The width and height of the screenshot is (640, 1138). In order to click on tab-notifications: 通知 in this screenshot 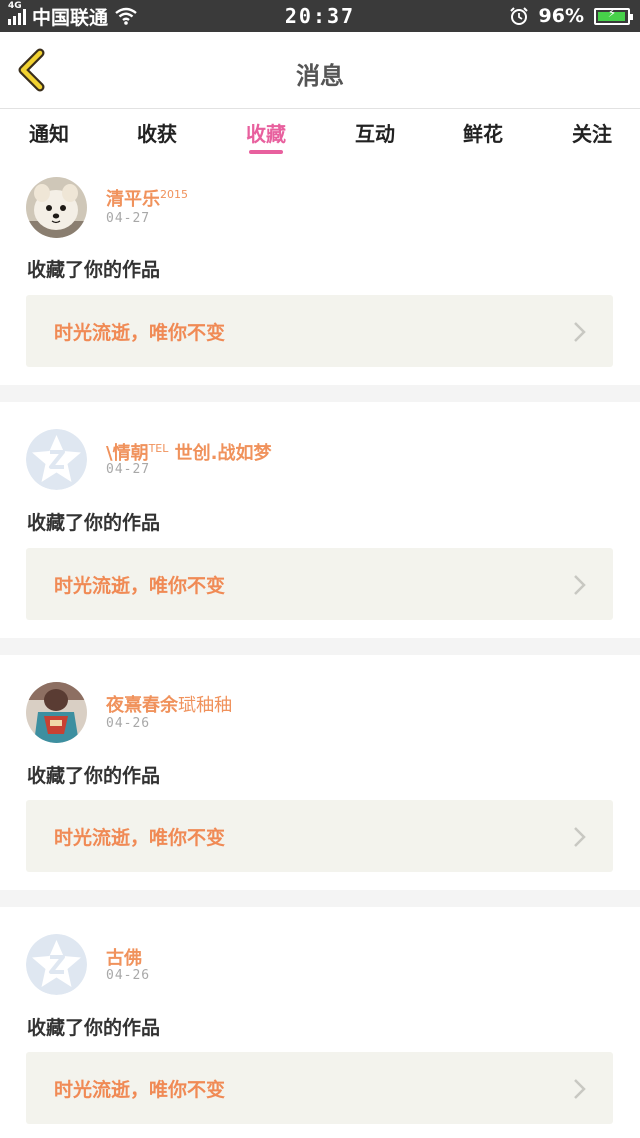, I will do `click(49, 136)`.